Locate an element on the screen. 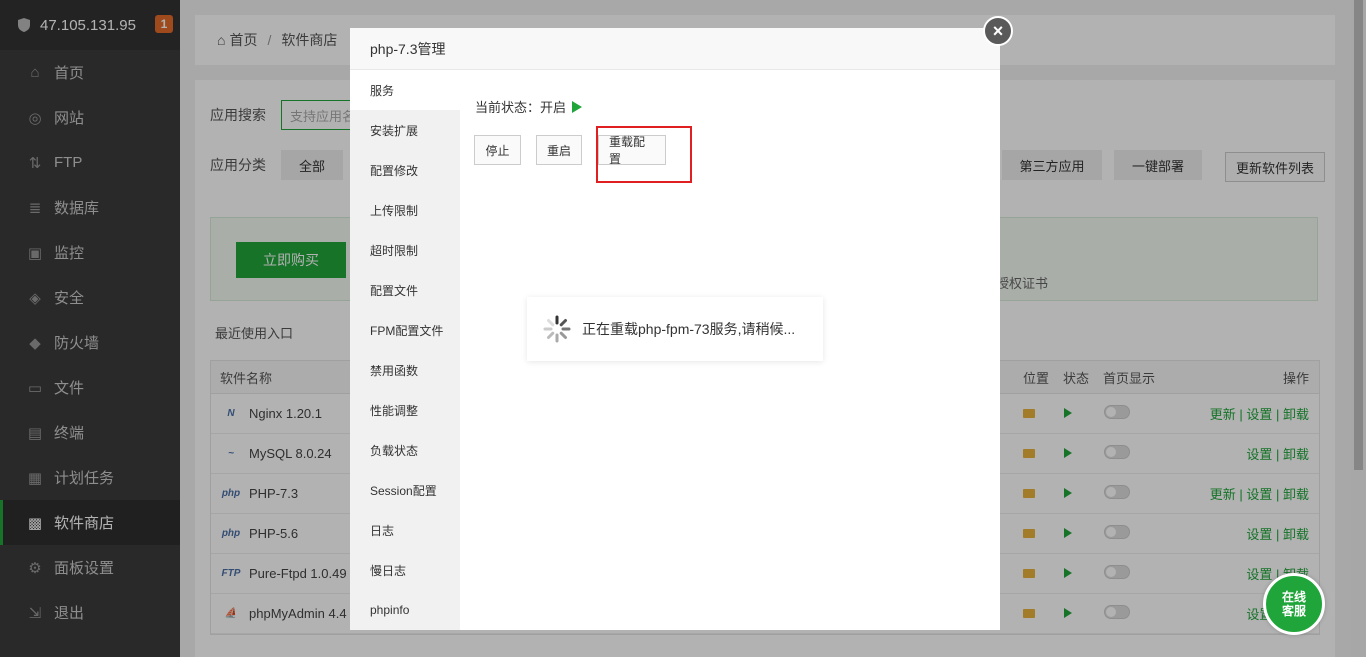  online-service-button: 在线 客服 is located at coordinates (1294, 604).